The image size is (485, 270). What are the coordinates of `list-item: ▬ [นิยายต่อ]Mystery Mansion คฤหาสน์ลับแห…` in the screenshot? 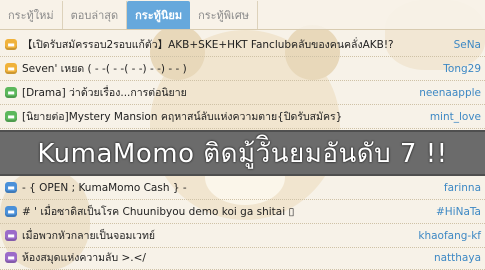 It's located at (242, 117).